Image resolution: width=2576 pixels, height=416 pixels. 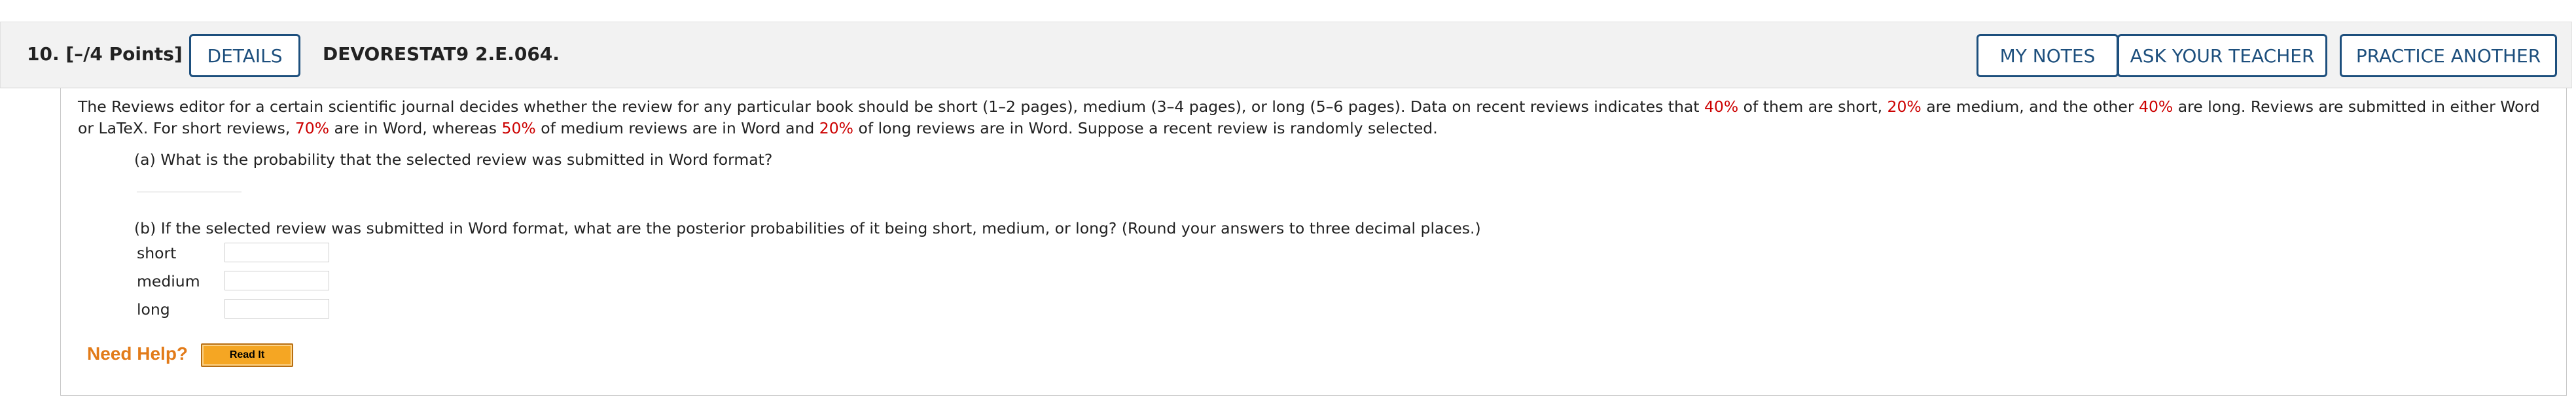 I want to click on ask-your-teacher-button: ASK YOUR TEACHER, so click(x=2222, y=55).